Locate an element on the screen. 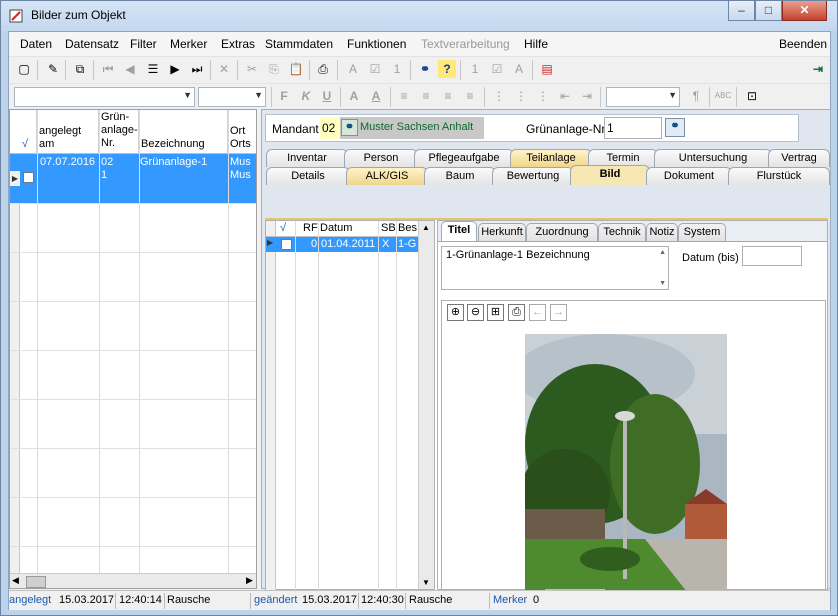 The image size is (838, 616). new-record-icon: ▢ is located at coordinates (24, 69).